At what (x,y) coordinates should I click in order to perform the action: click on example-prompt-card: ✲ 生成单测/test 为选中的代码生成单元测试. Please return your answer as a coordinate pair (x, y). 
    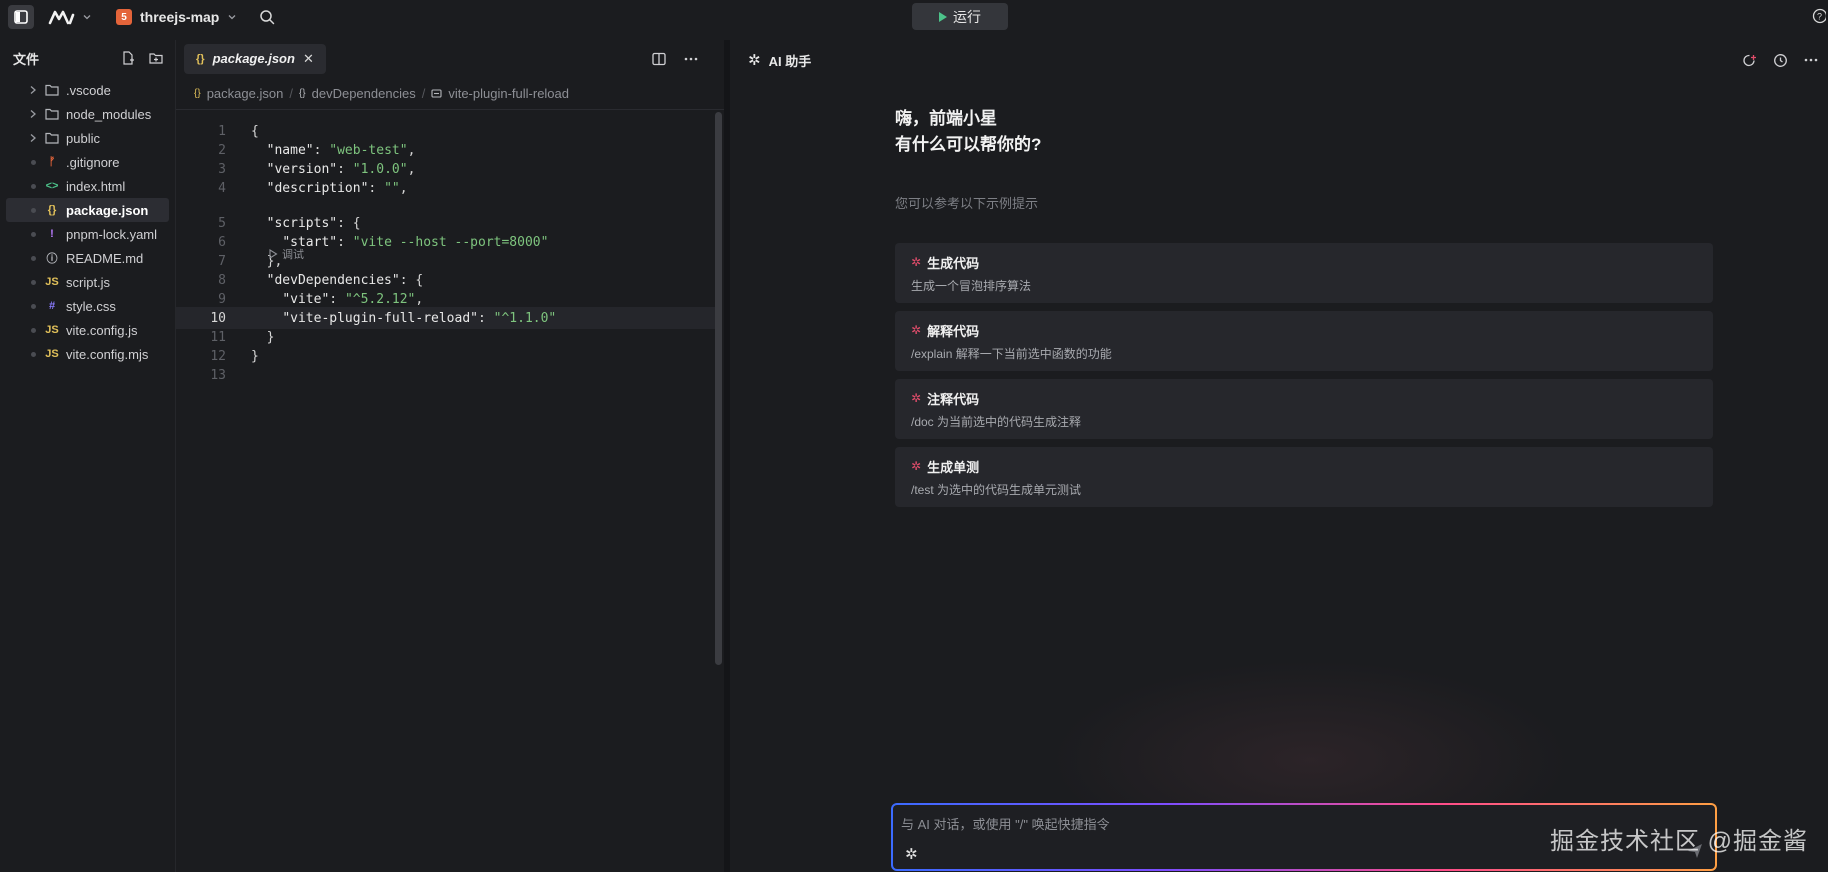
    Looking at the image, I should click on (1304, 477).